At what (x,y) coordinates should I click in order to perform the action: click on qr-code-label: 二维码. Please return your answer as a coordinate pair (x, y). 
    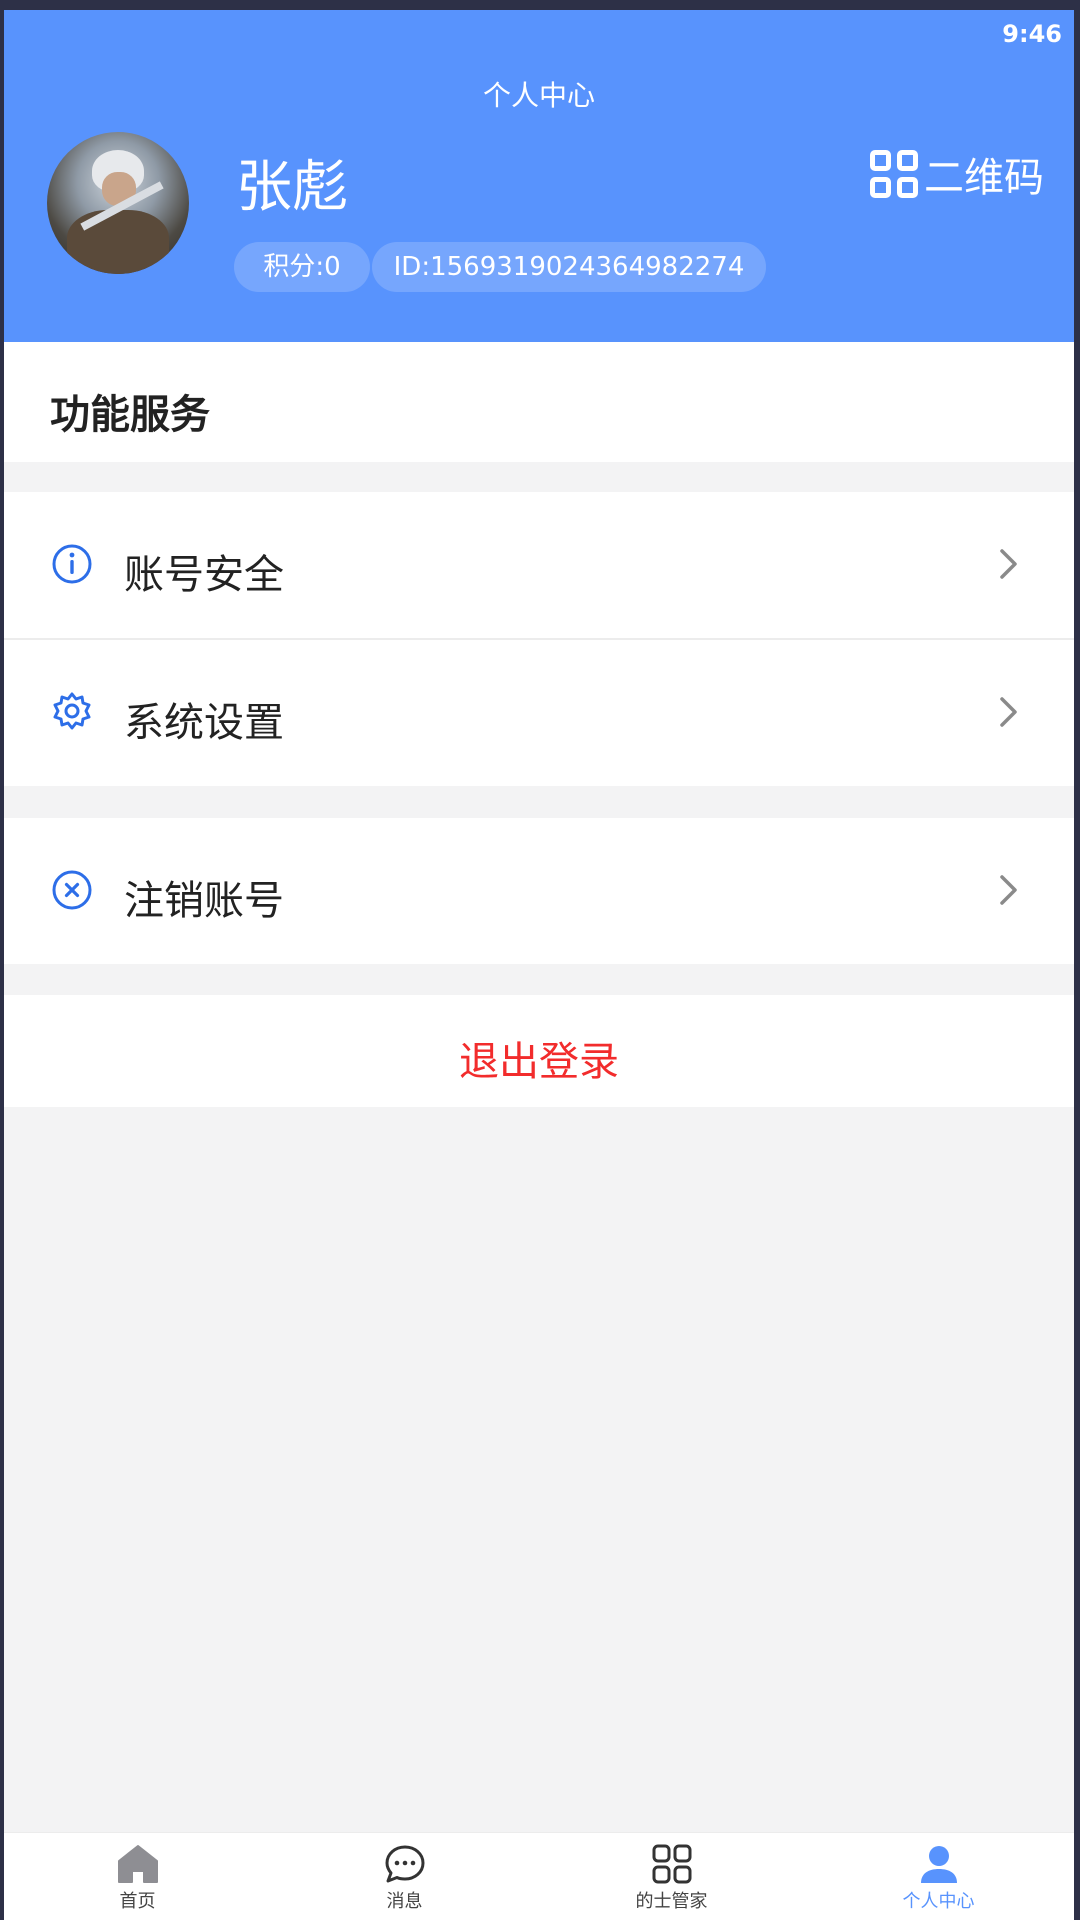
    Looking at the image, I should click on (984, 178).